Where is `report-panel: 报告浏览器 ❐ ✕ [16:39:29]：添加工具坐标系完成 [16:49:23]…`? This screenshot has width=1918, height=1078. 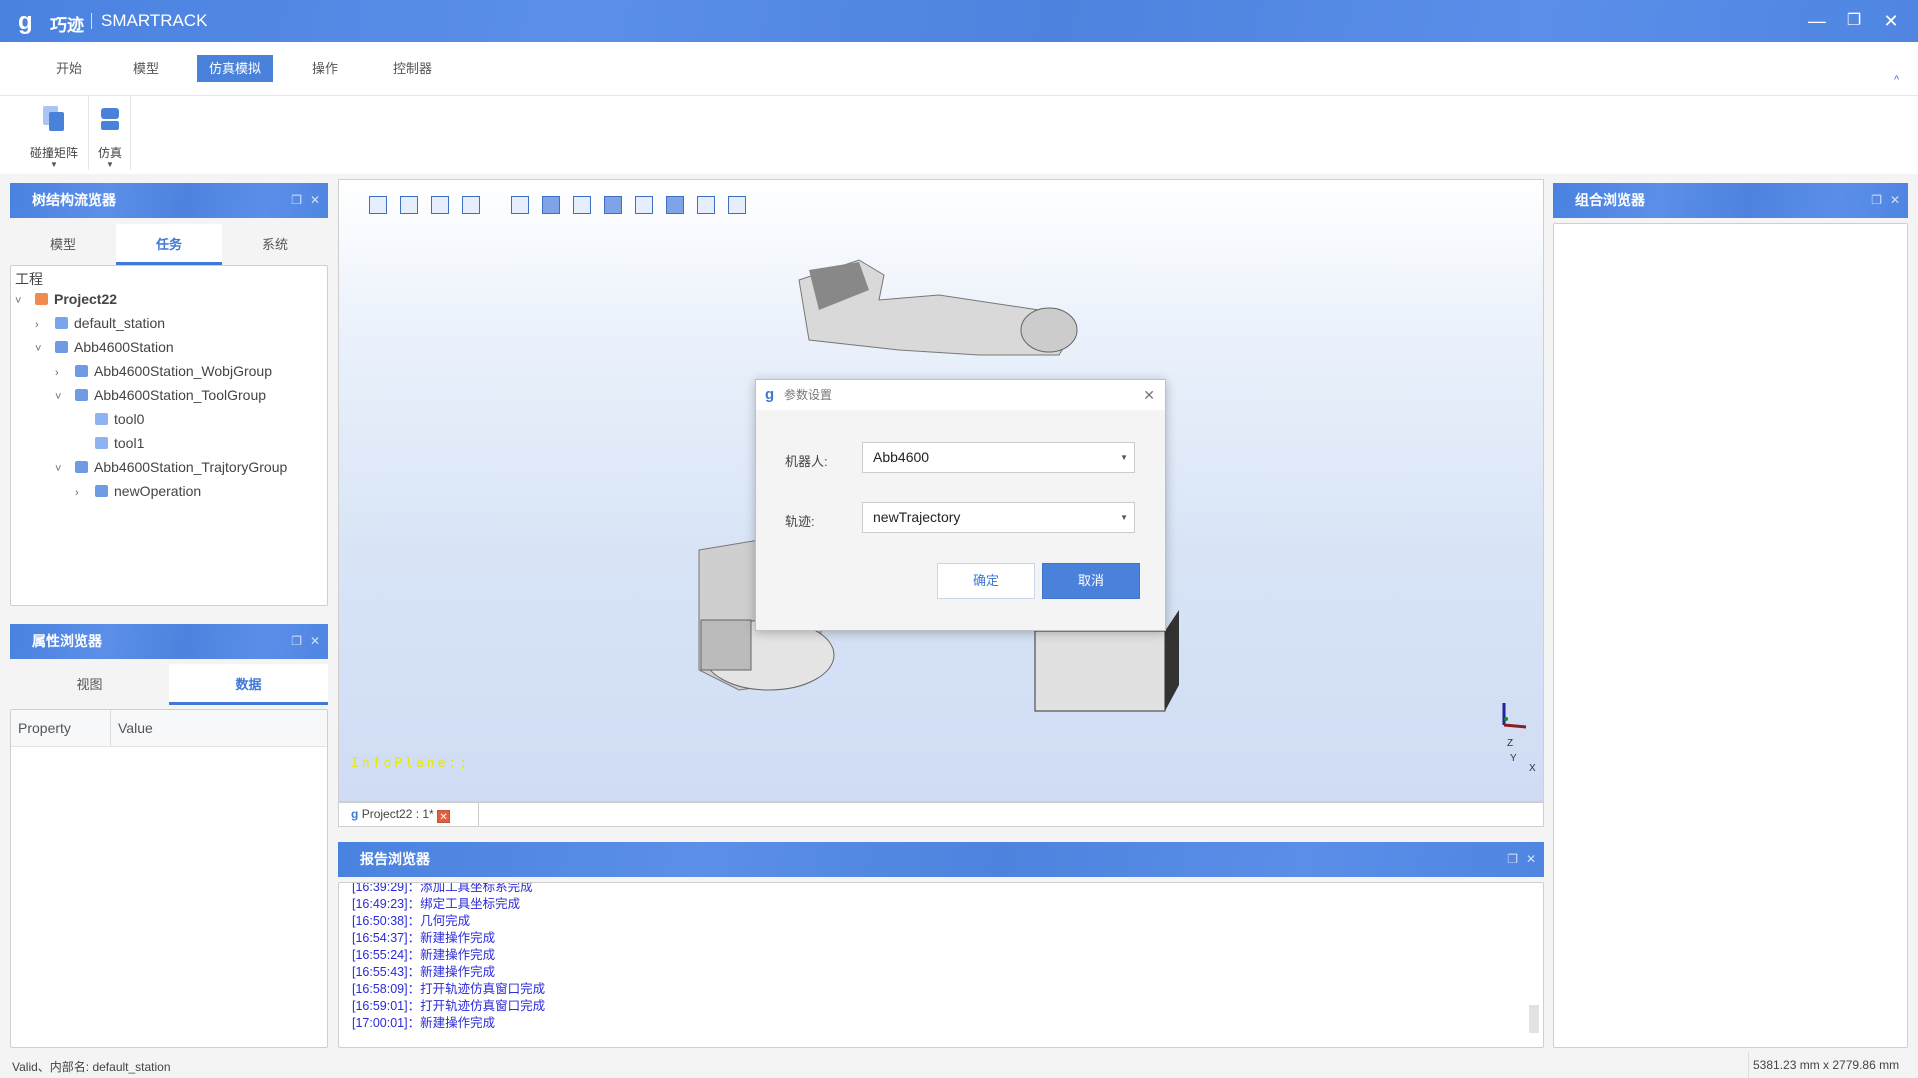 report-panel: 报告浏览器 ❐ ✕ [16:39:29]：添加工具坐标系完成 [16:49:23]… is located at coordinates (941, 945).